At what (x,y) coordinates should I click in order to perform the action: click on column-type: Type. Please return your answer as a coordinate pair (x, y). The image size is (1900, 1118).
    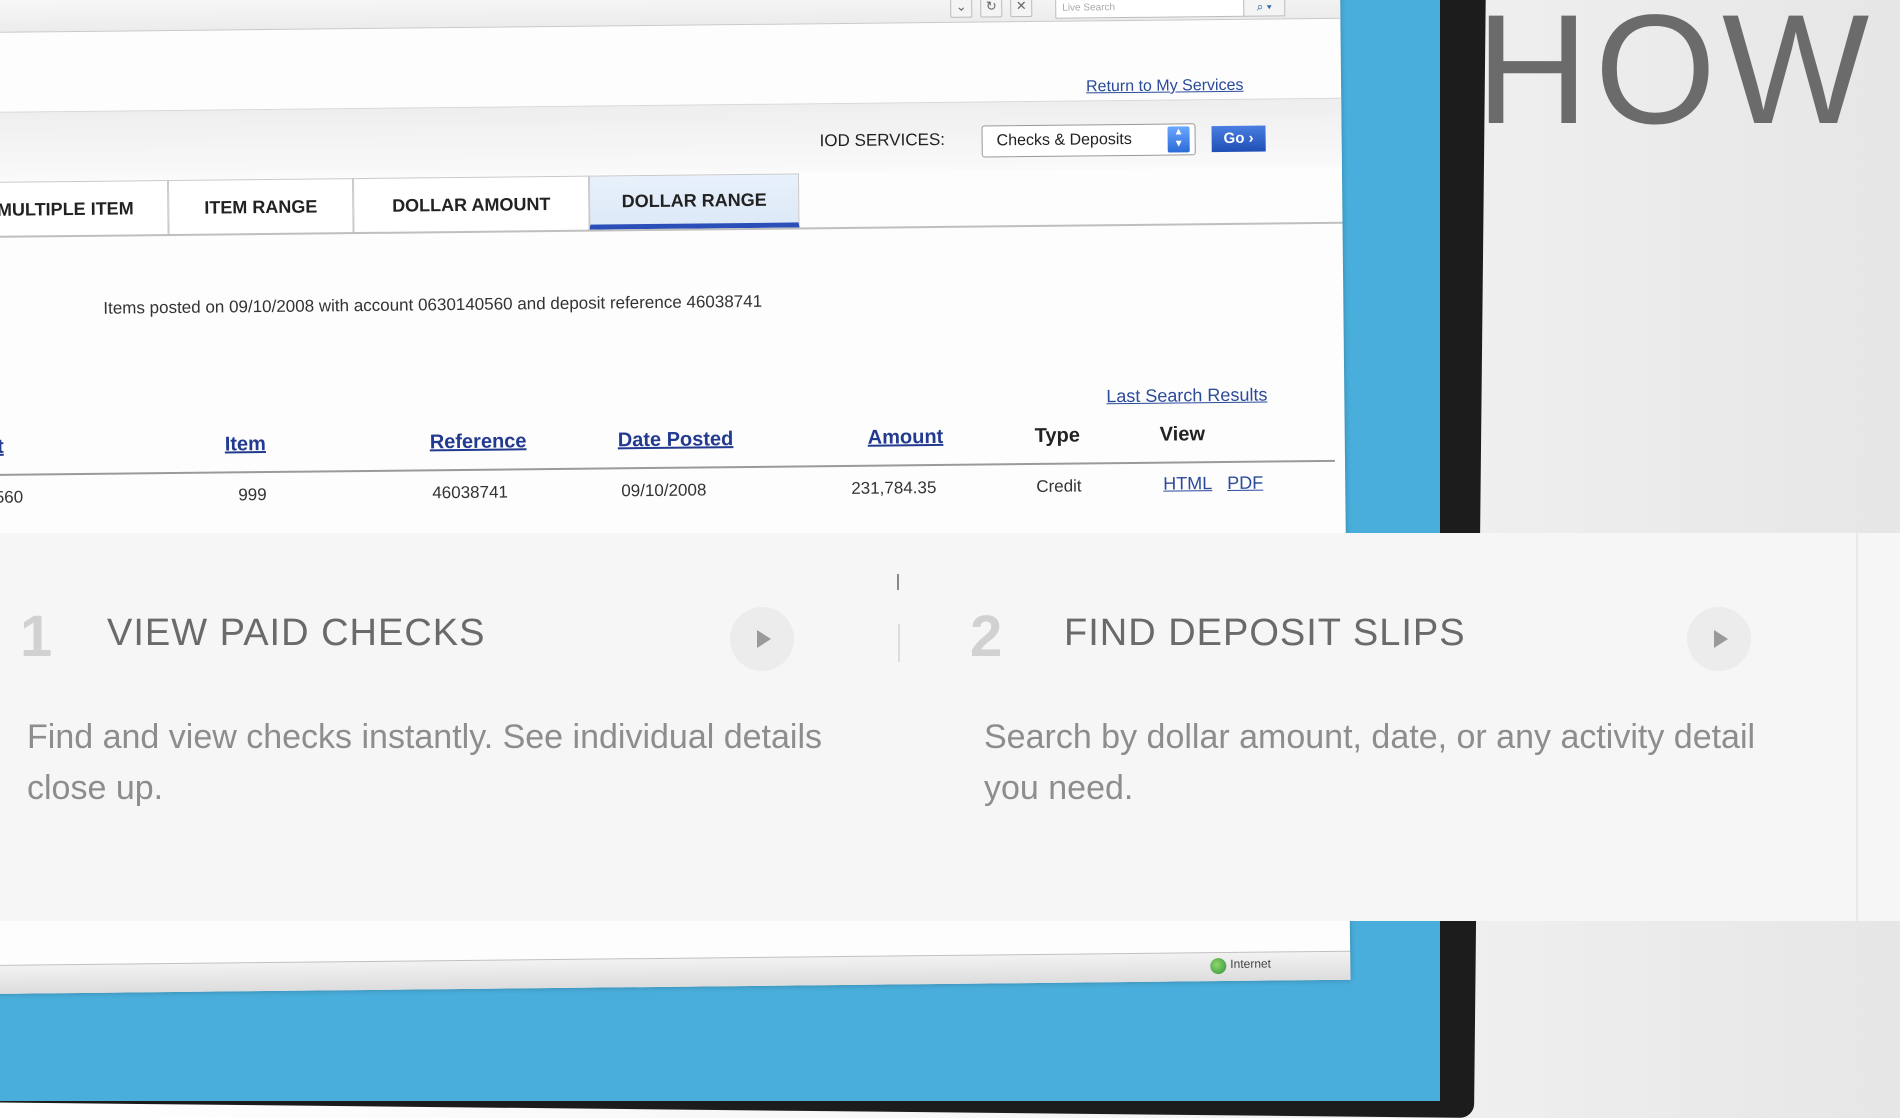
    Looking at the image, I should click on (1057, 435).